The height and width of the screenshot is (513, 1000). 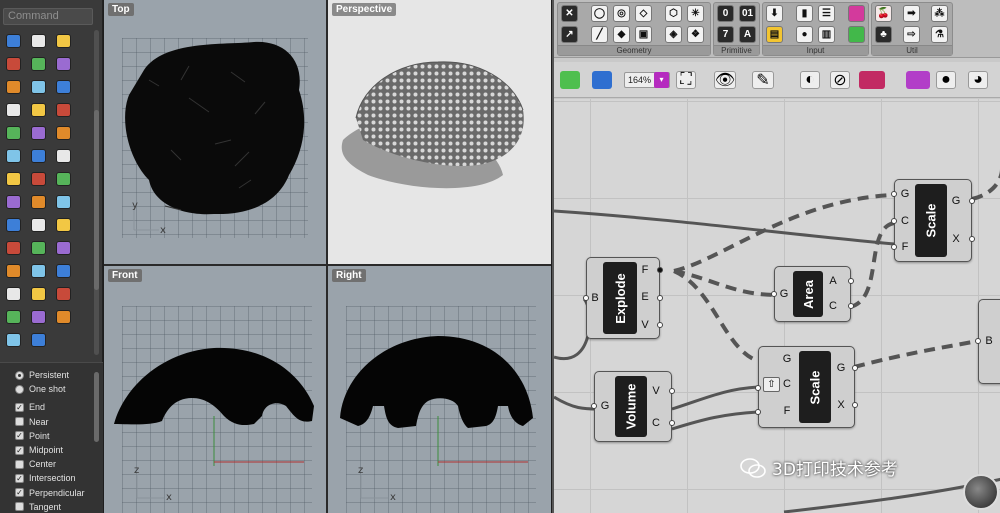 What do you see at coordinates (38, 339) in the screenshot?
I see `snap-tree-icon` at bounding box center [38, 339].